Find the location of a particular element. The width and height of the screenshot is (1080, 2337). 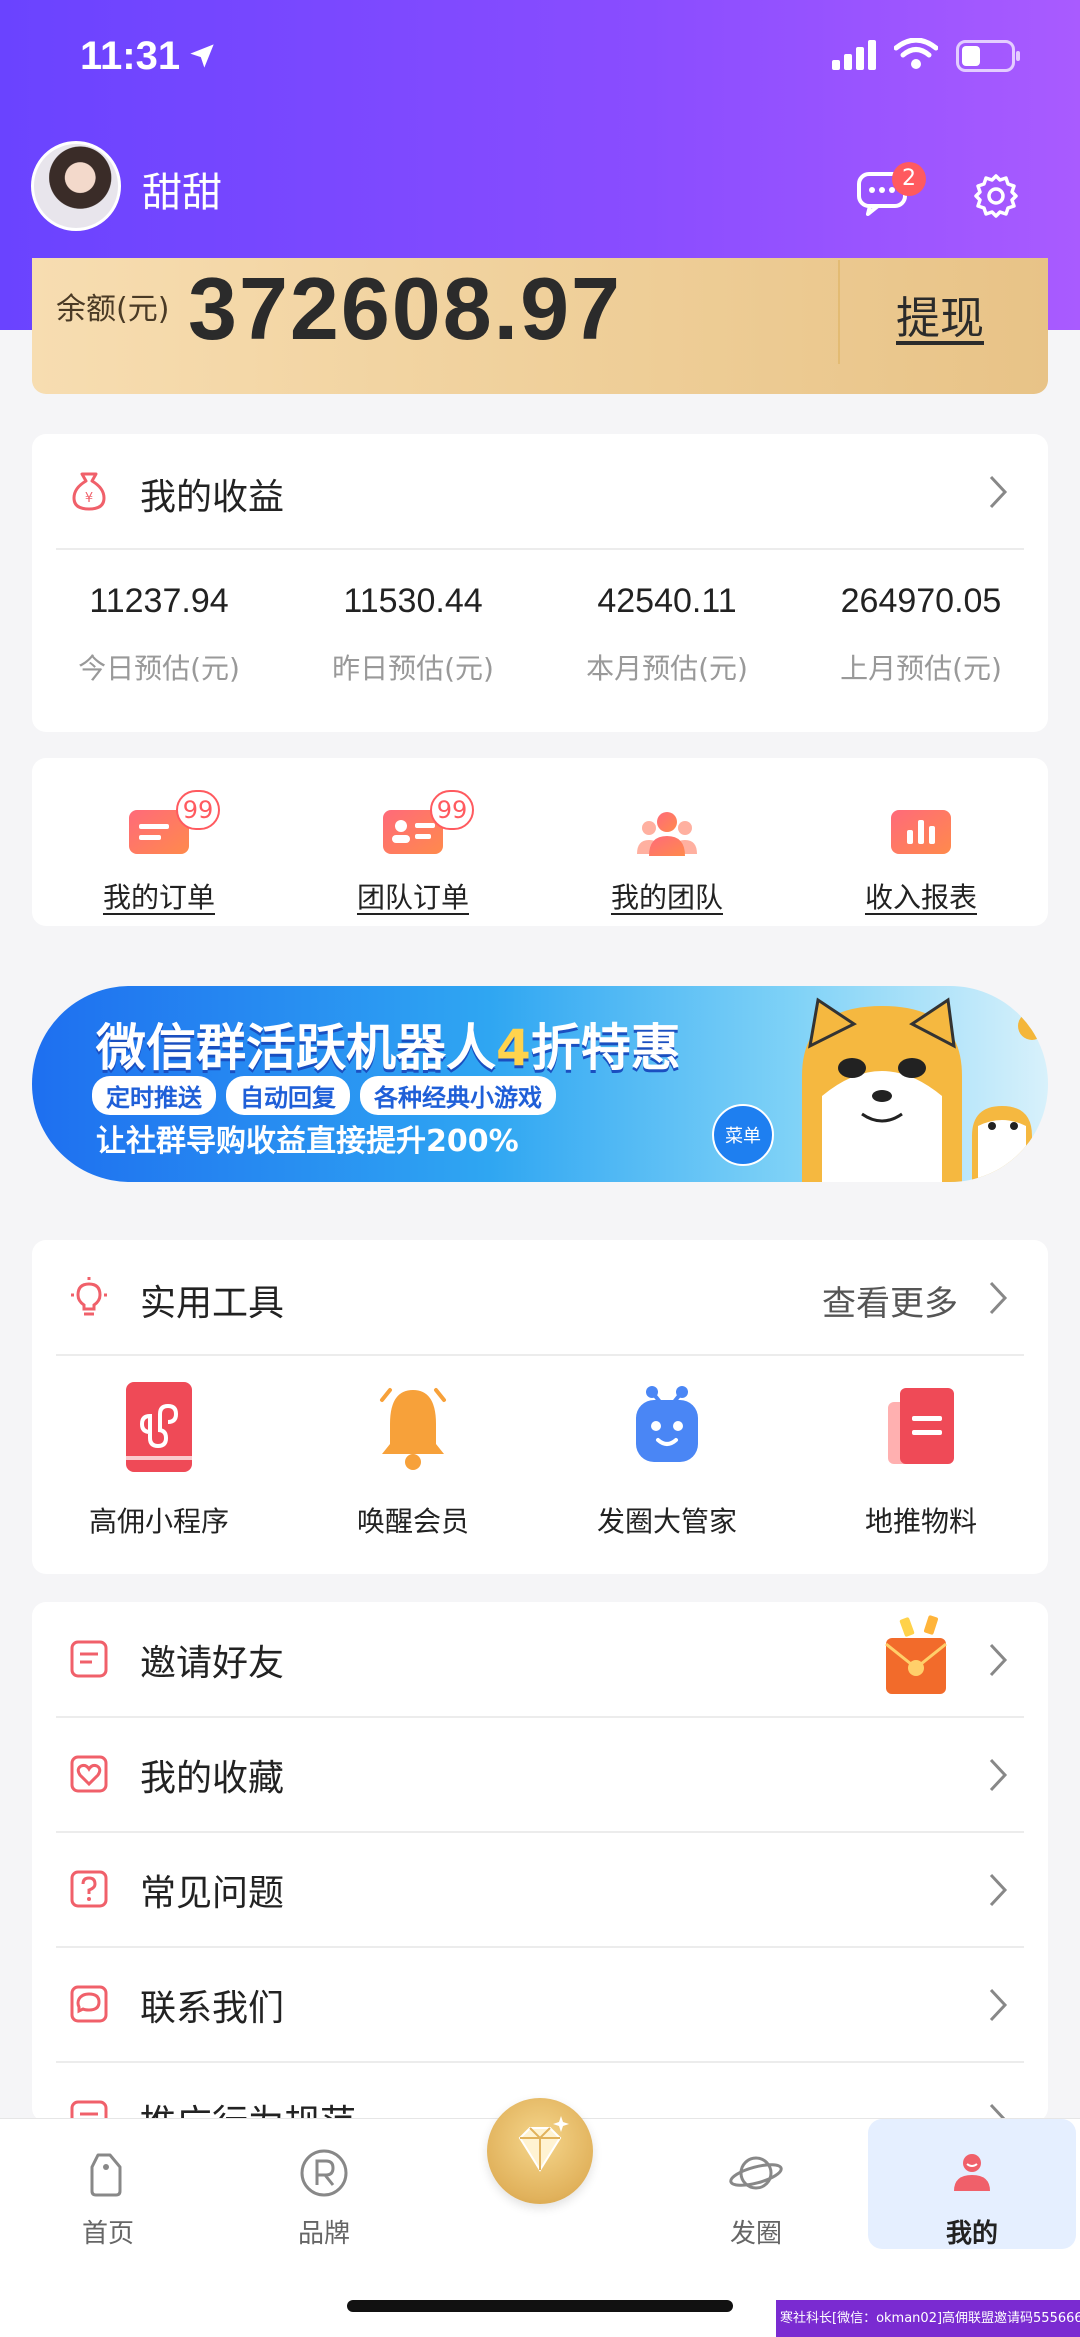

banner-tag: 自动回复 is located at coordinates (288, 1095).